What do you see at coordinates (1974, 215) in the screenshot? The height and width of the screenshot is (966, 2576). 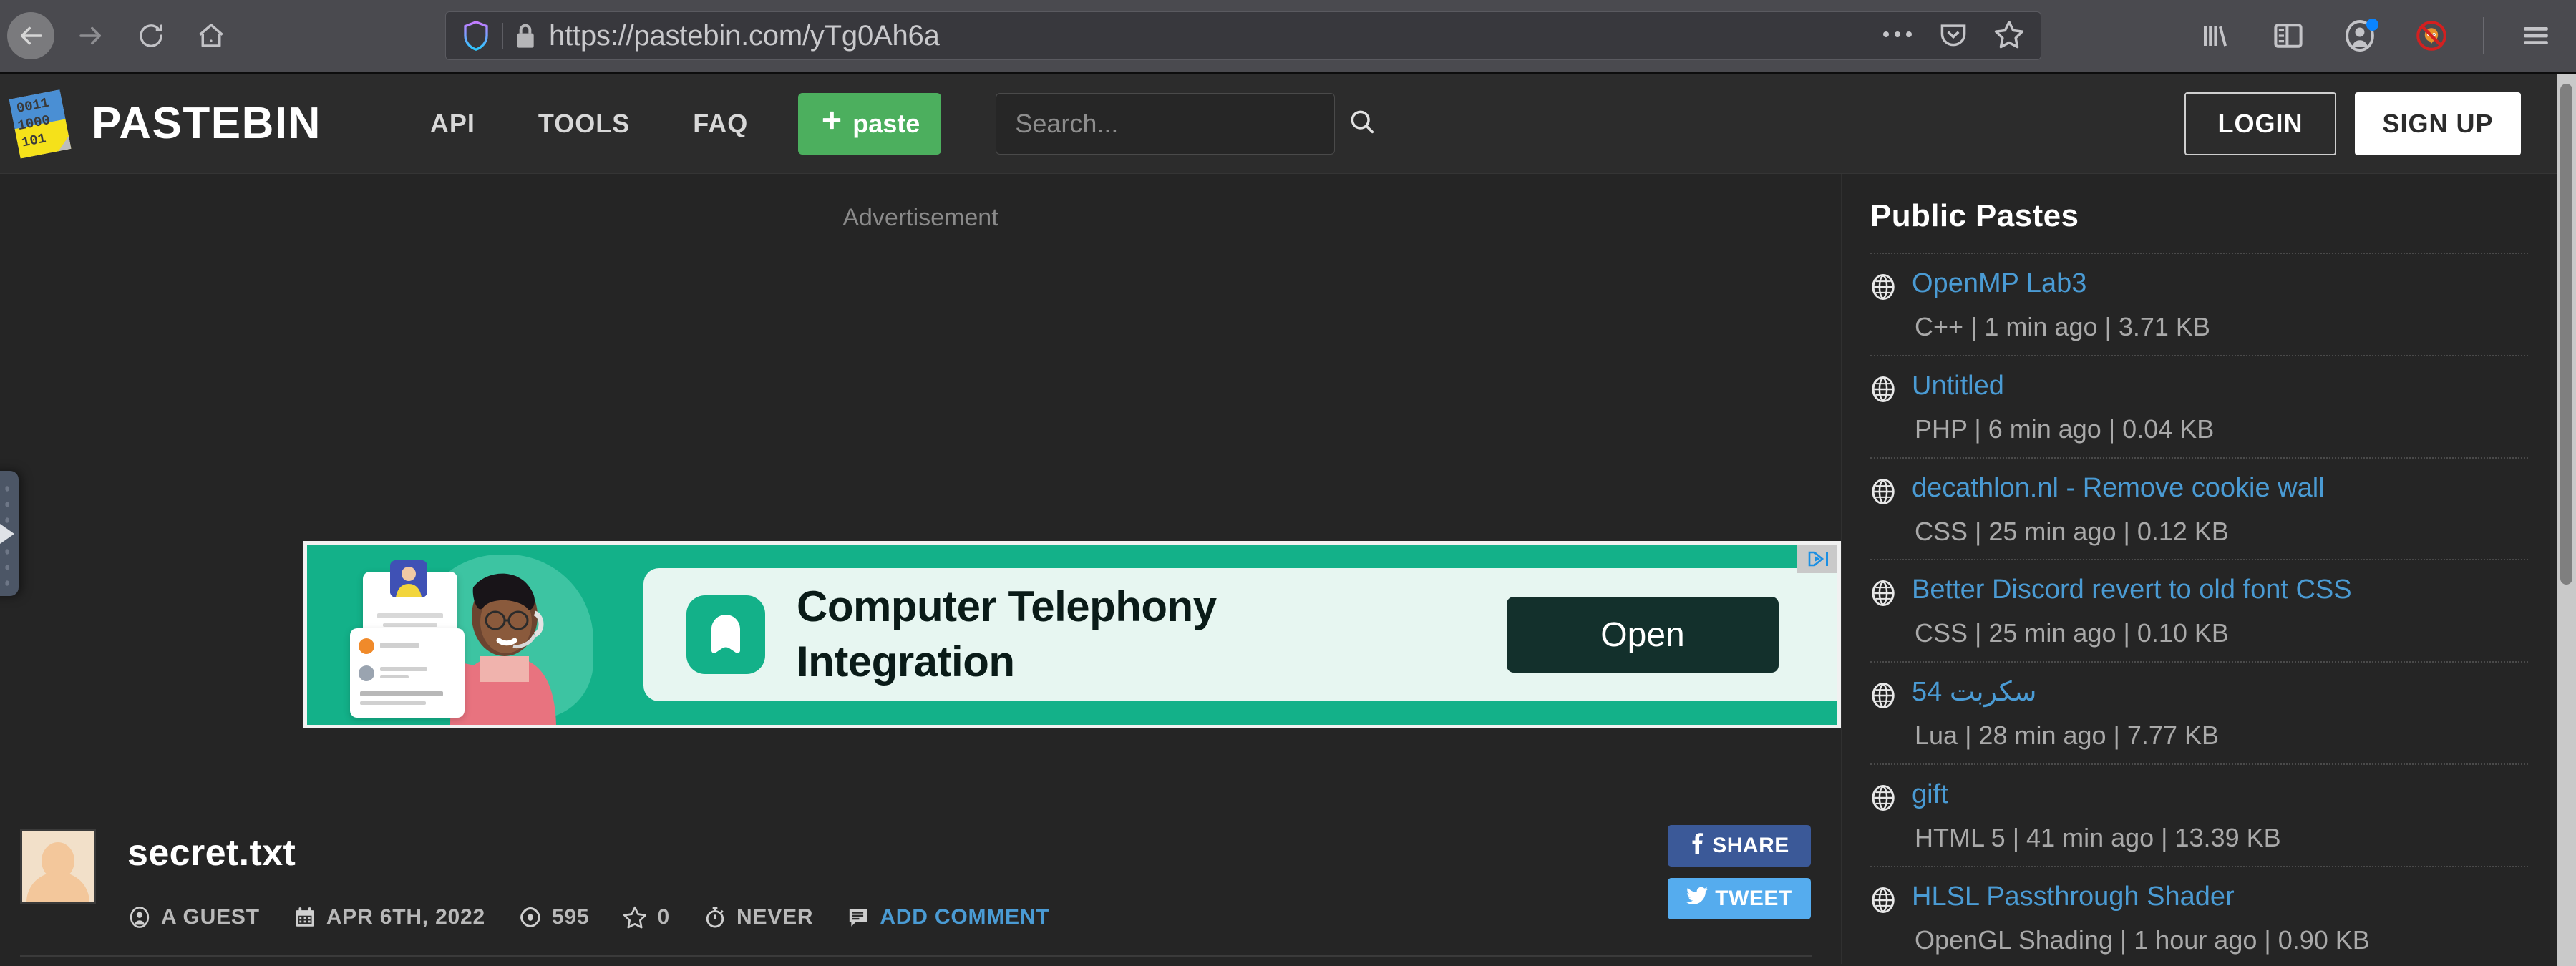 I see `public-pastes-title: Public Pastes` at bounding box center [1974, 215].